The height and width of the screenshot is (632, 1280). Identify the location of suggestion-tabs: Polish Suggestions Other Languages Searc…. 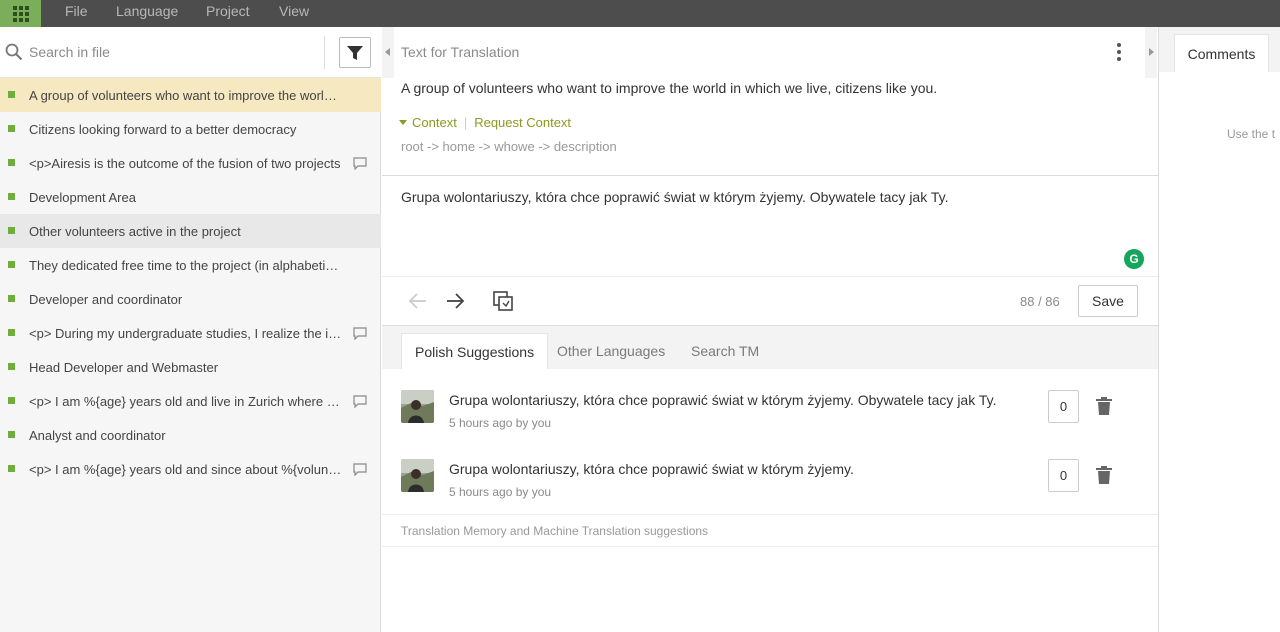
(770, 347).